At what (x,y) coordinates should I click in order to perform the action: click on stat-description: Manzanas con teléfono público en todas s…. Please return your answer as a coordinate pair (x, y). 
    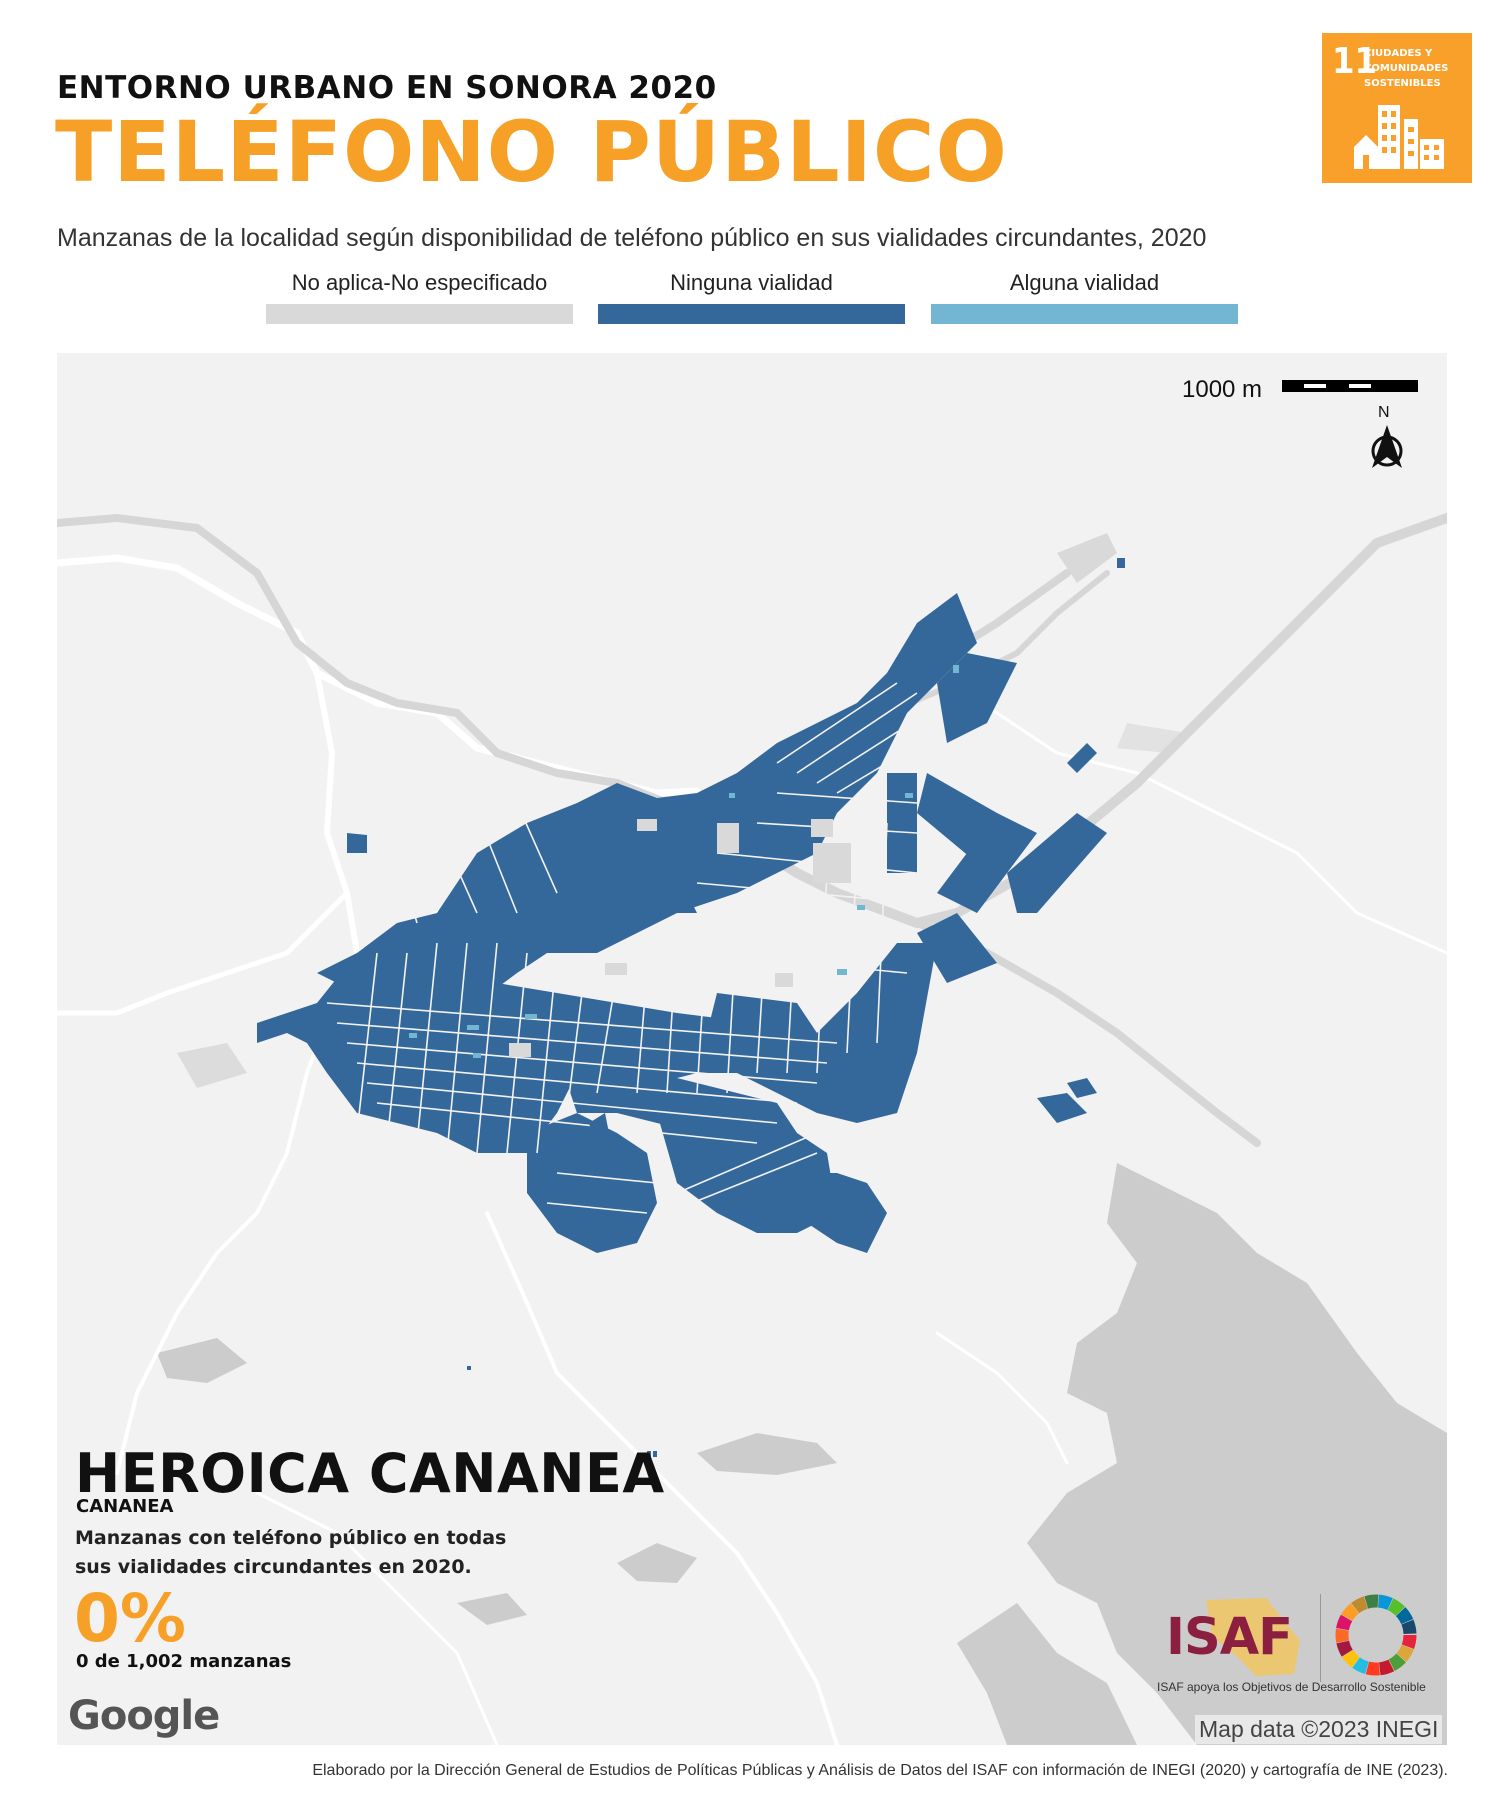
    Looking at the image, I should click on (291, 1552).